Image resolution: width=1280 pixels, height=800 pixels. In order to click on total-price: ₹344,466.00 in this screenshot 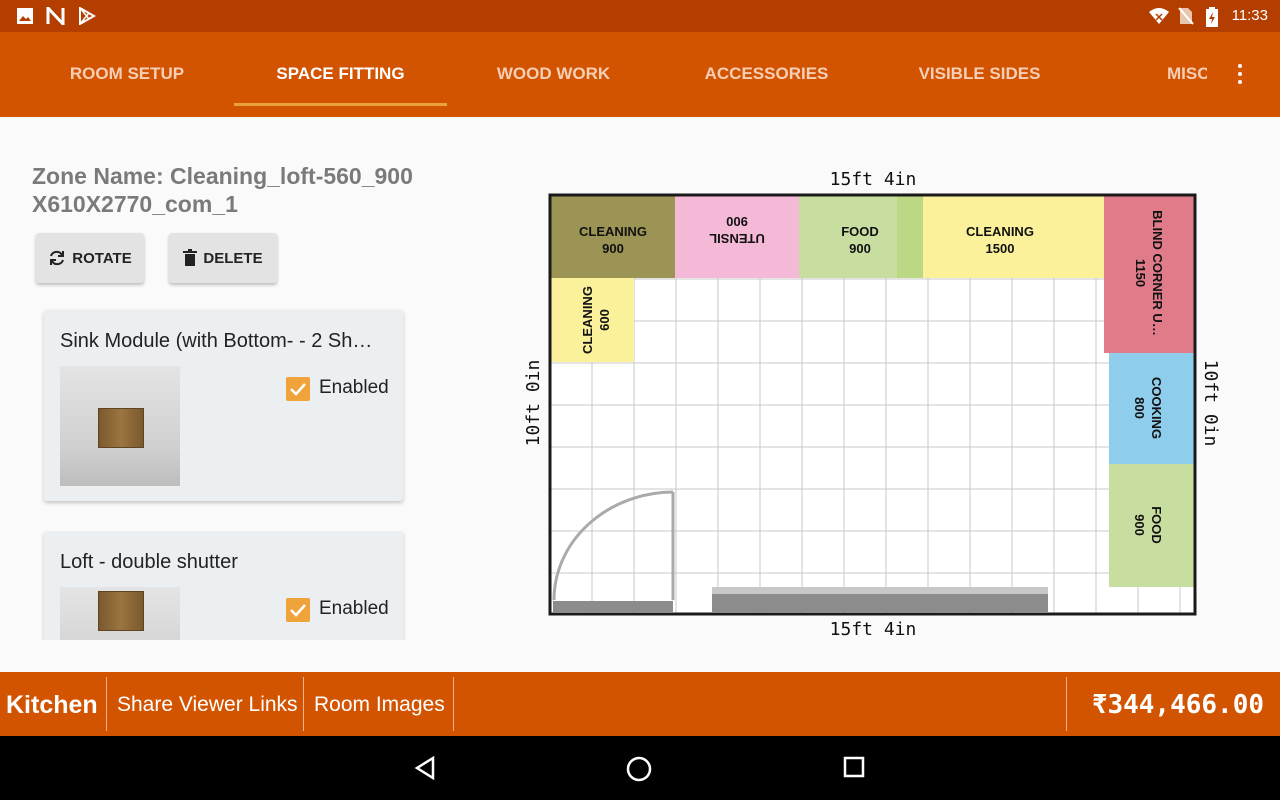, I will do `click(1177, 705)`.